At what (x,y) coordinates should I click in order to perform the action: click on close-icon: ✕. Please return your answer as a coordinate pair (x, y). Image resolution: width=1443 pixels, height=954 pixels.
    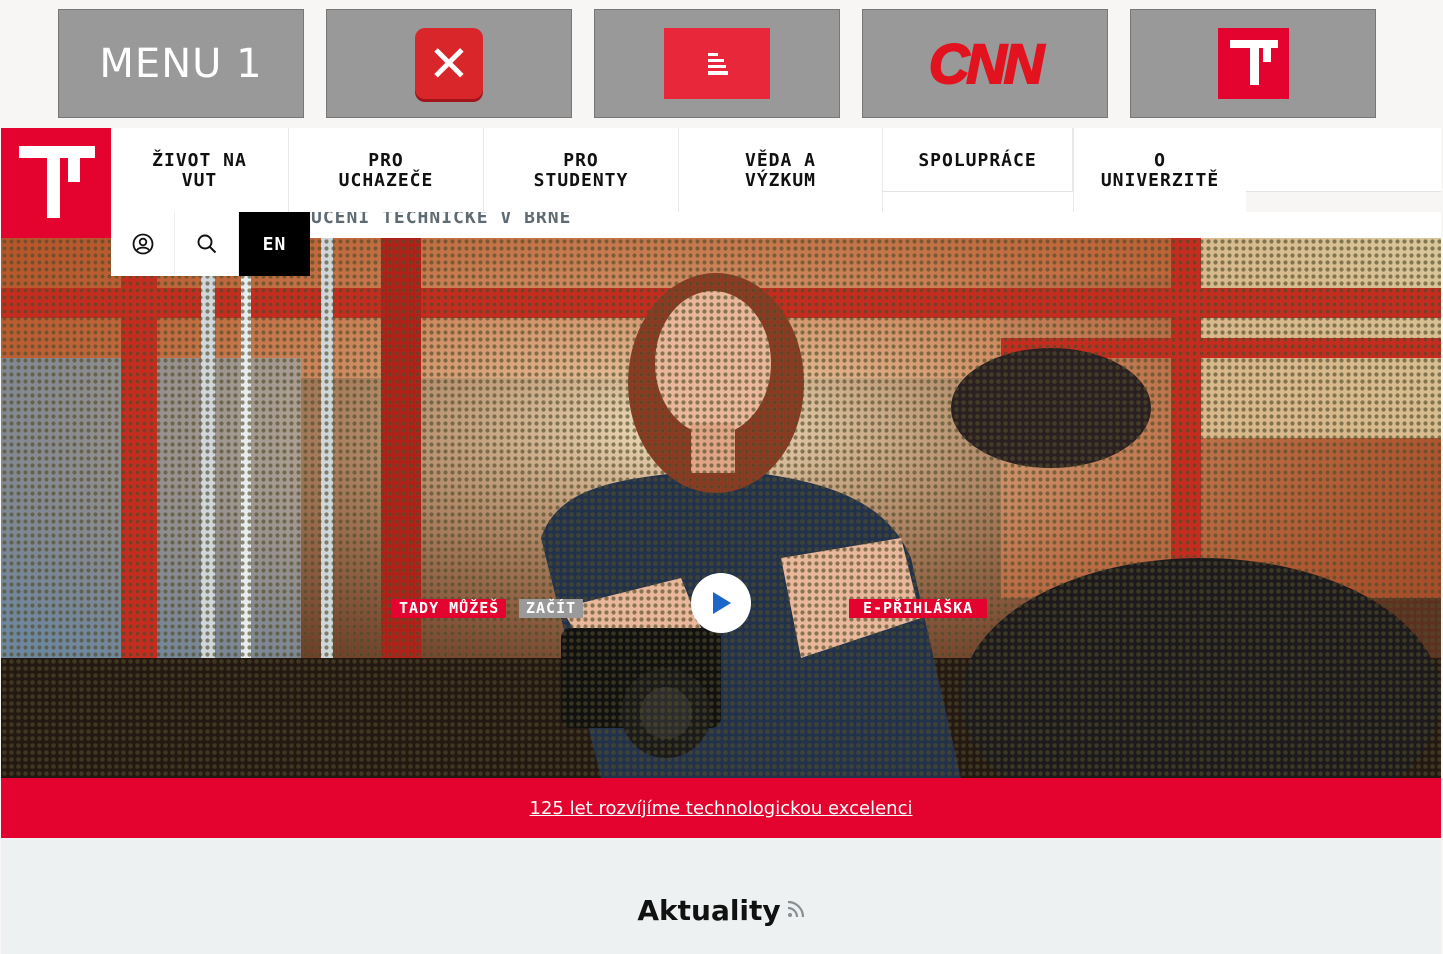
    Looking at the image, I should click on (449, 63).